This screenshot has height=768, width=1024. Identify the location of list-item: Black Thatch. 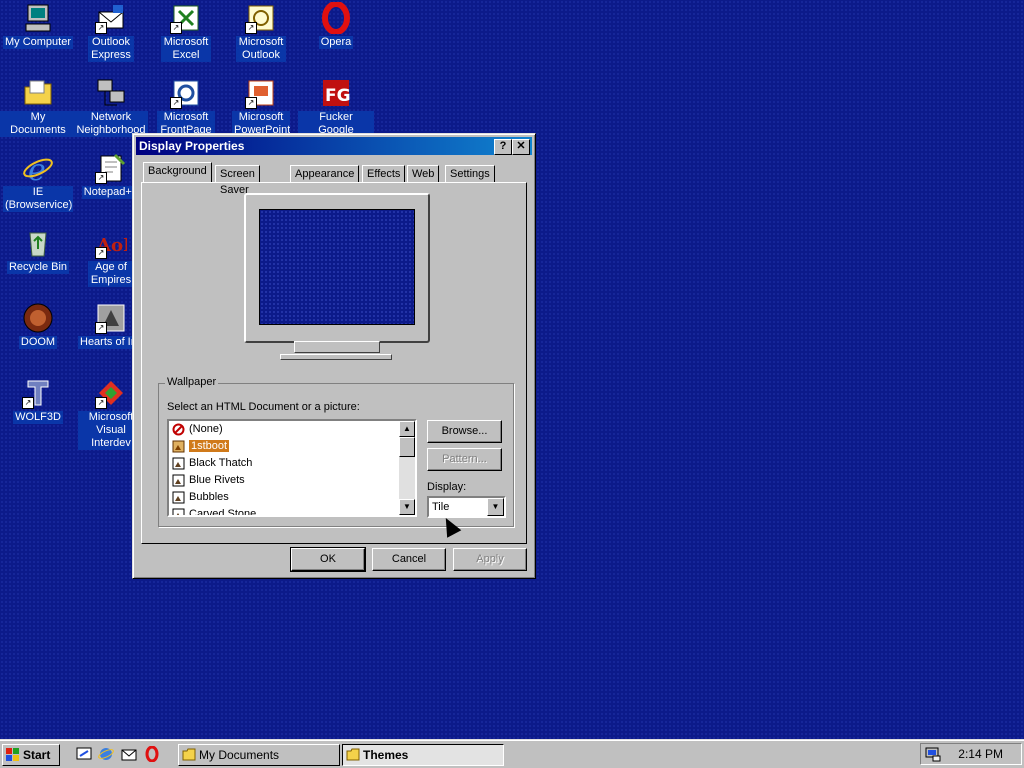
(292, 463).